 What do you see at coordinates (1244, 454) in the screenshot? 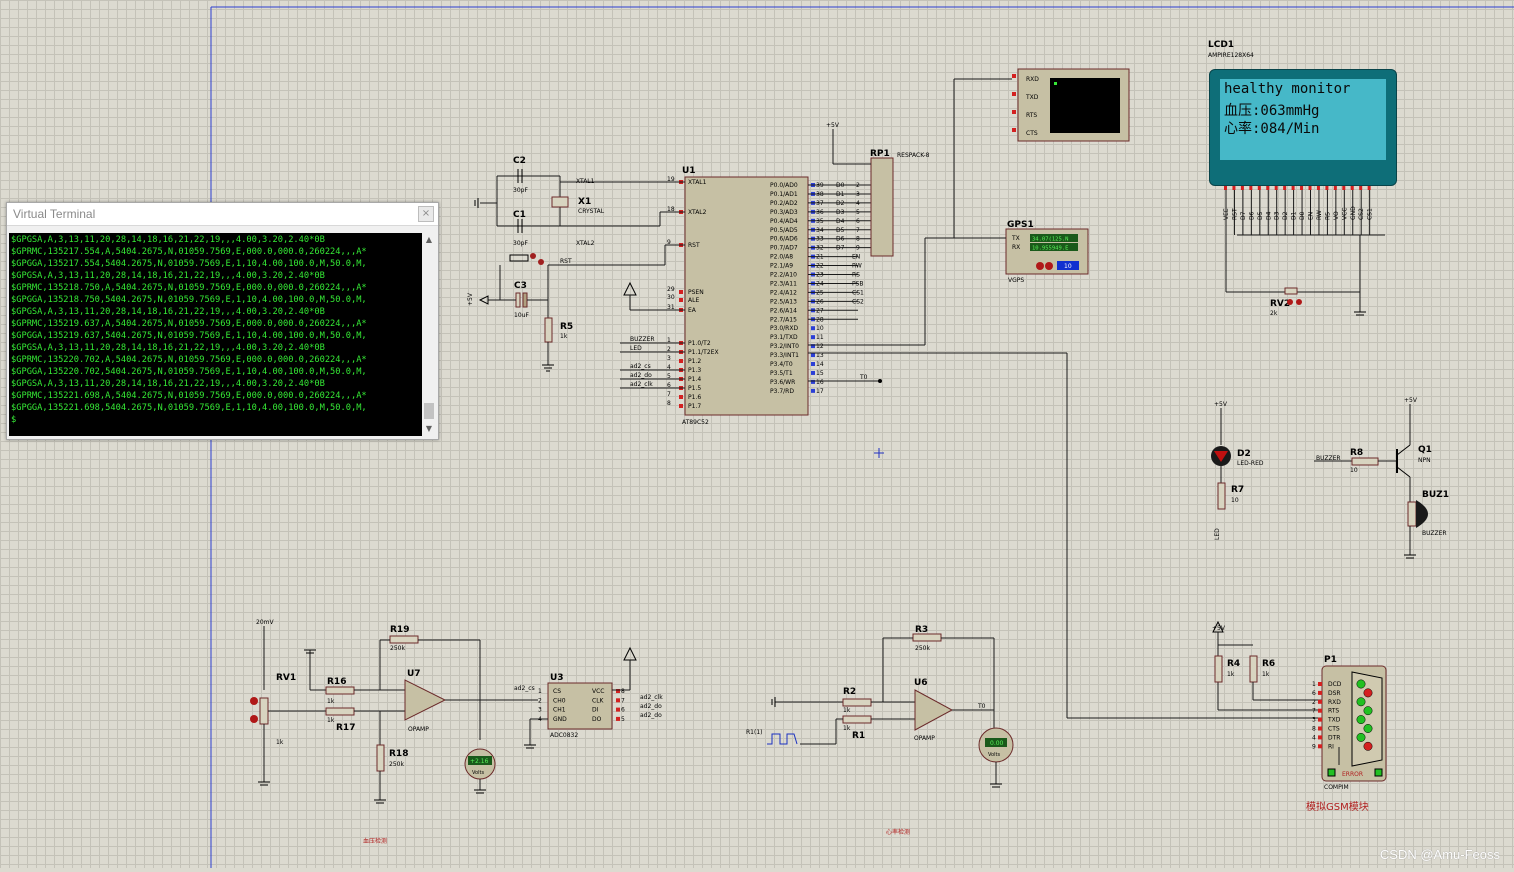
I see `svg-text: D2` at bounding box center [1244, 454].